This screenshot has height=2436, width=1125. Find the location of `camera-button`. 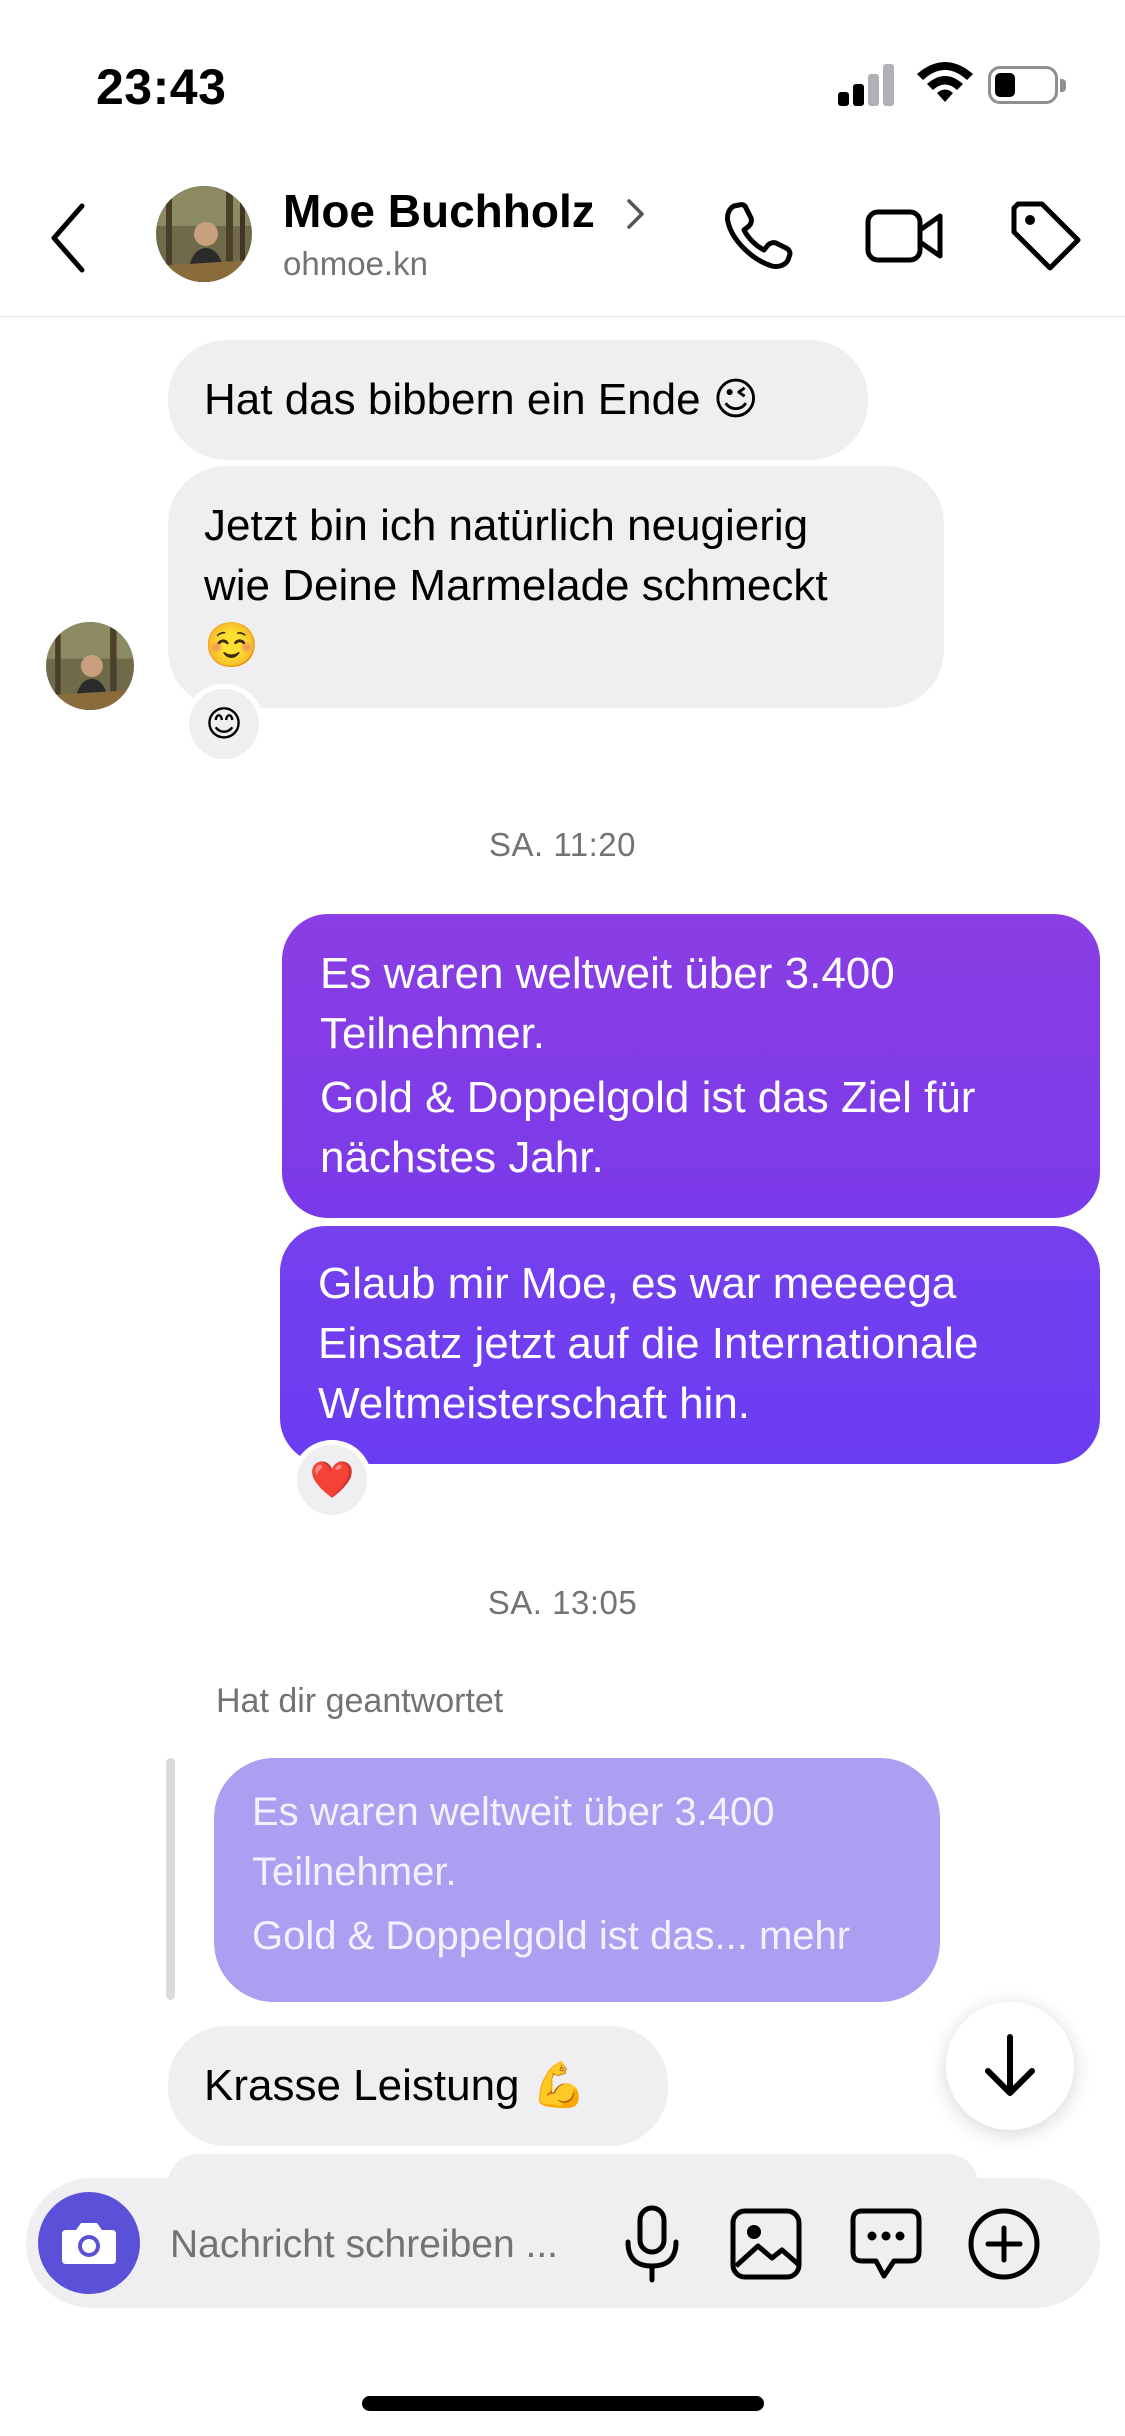

camera-button is located at coordinates (89, 2243).